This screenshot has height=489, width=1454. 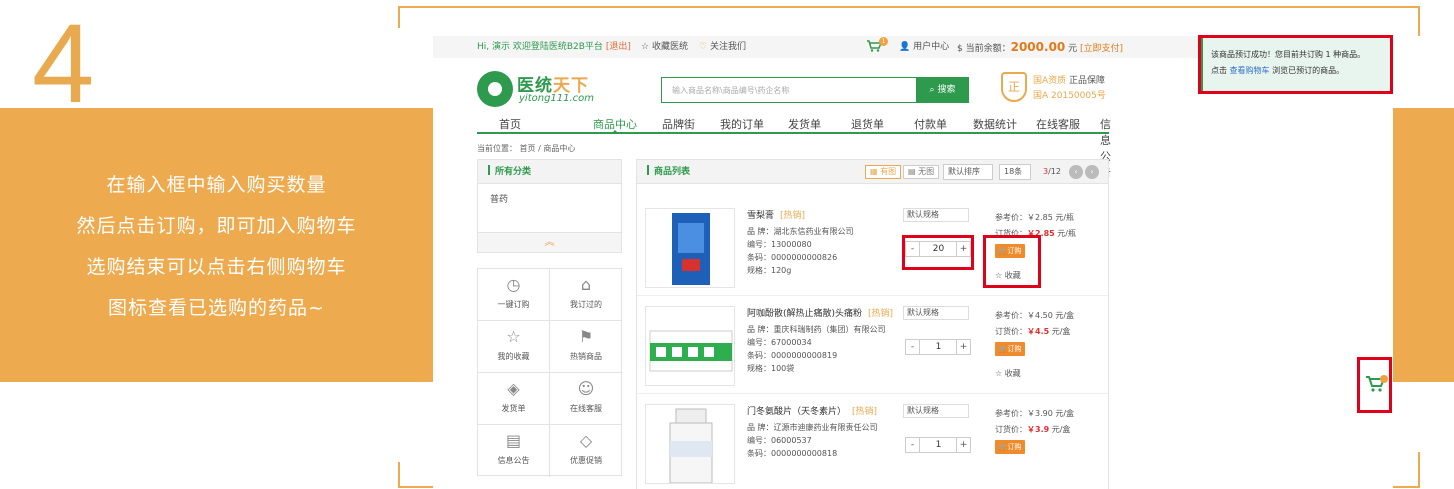 I want to click on order-price: ￥3.9, so click(x=1038, y=429).